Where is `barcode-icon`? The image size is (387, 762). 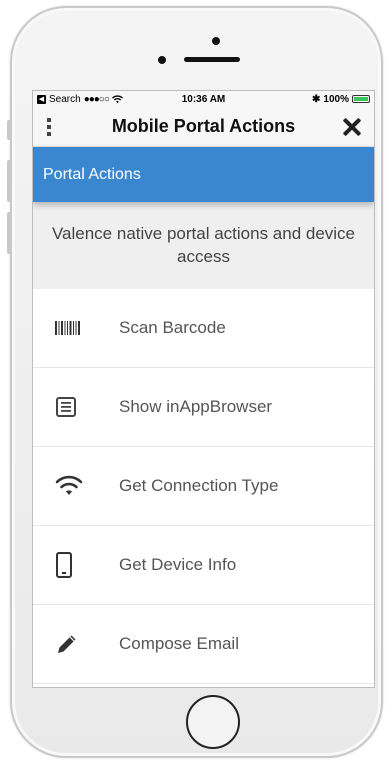 barcode-icon is located at coordinates (75, 328).